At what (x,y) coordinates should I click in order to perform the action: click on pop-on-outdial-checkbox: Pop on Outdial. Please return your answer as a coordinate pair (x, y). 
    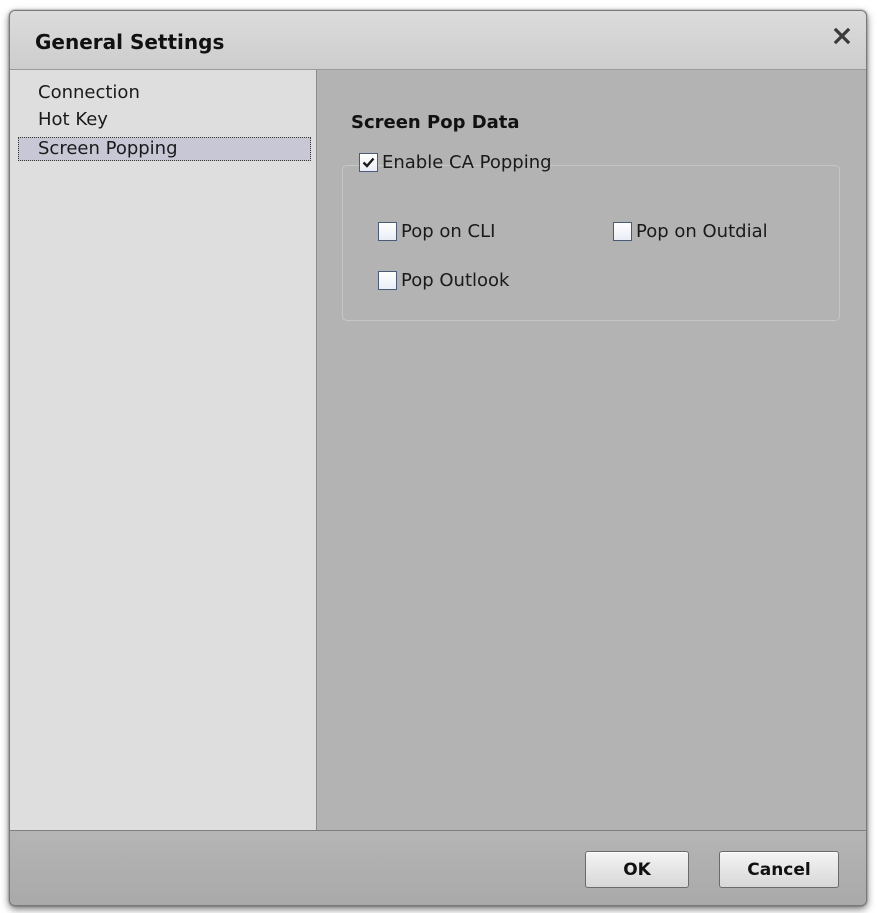
    Looking at the image, I should click on (690, 231).